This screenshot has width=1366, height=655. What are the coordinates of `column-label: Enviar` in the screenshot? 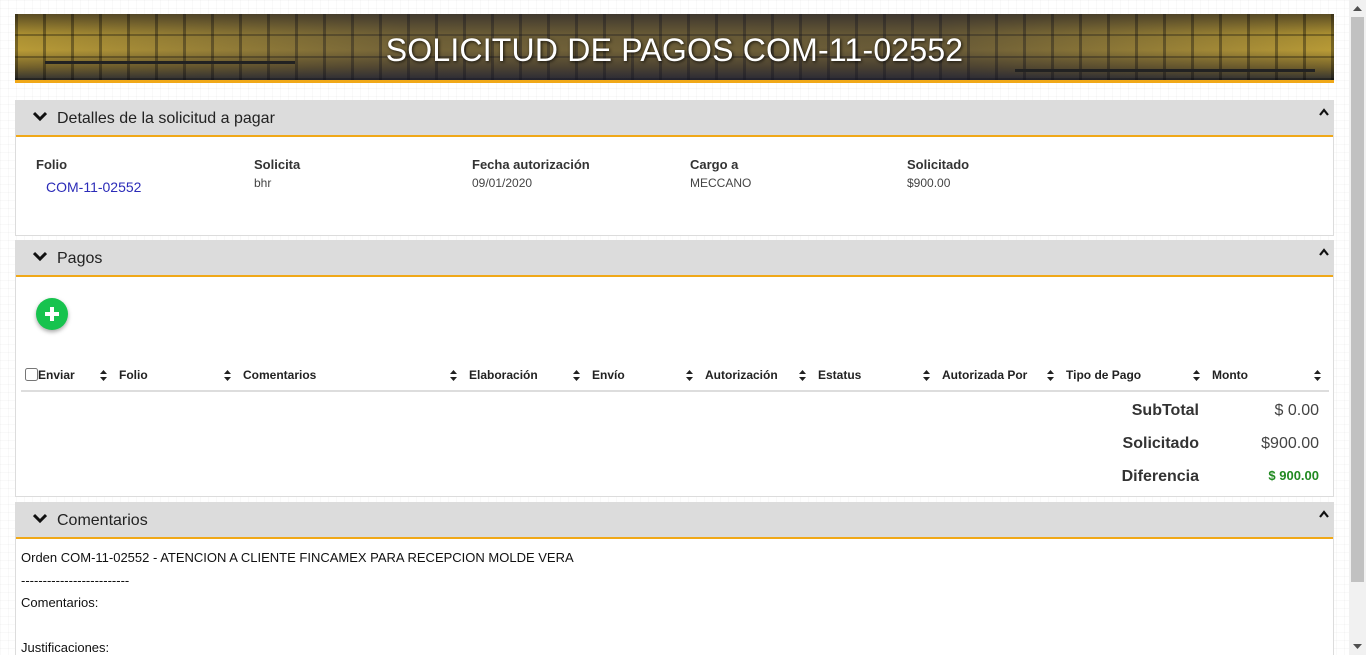 It's located at (56, 374).